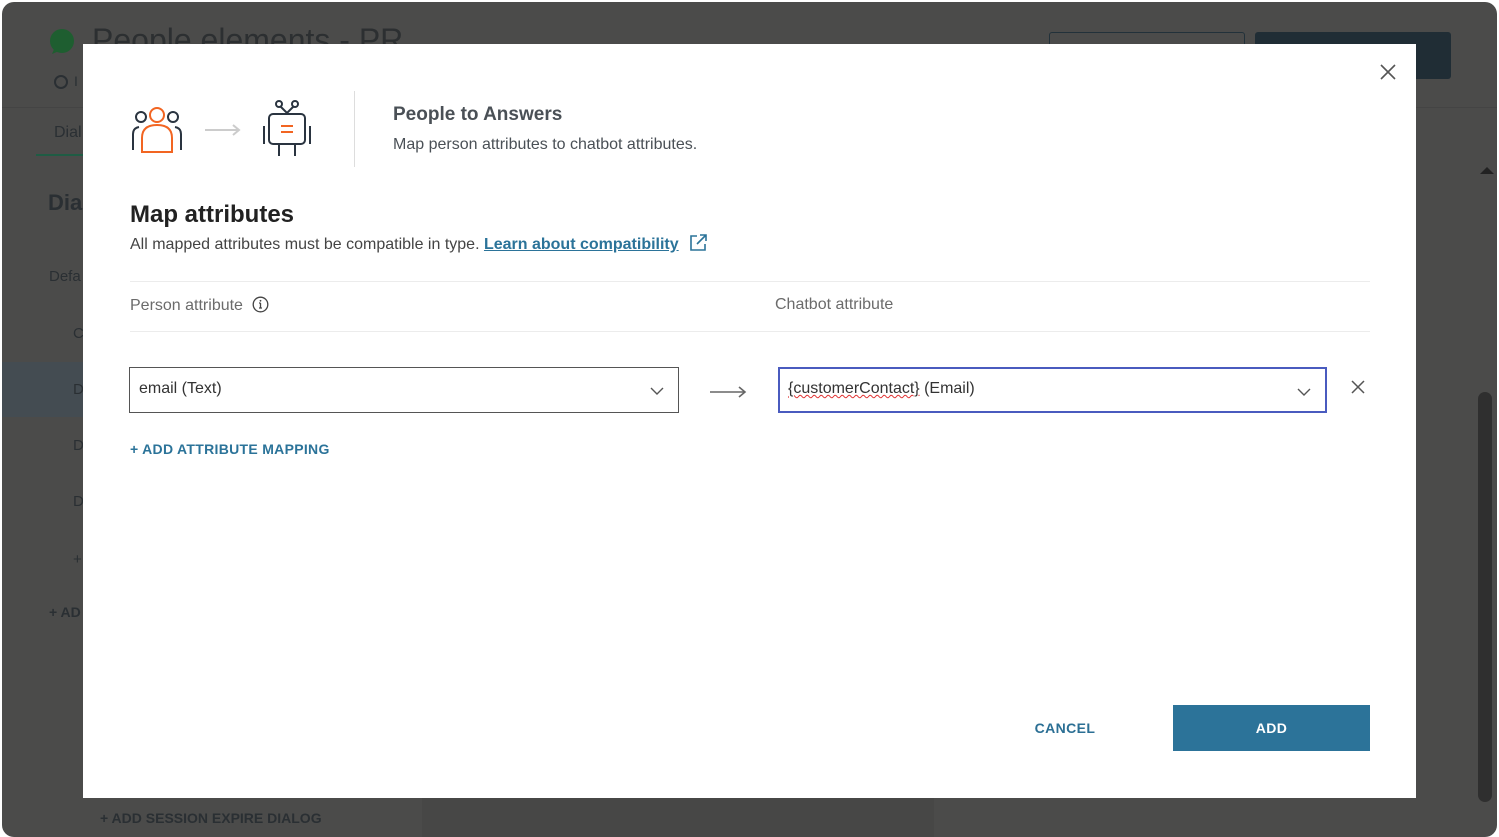 The image size is (1499, 837). I want to click on people-icon, so click(157, 130).